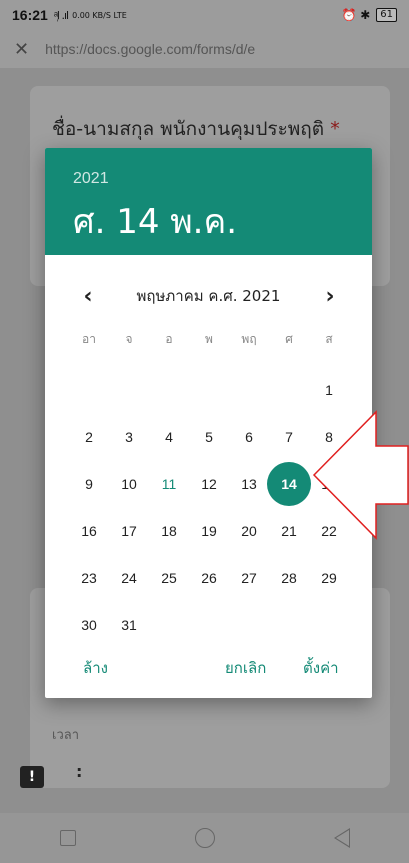 Image resolution: width=409 pixels, height=863 pixels. Describe the element at coordinates (32, 777) in the screenshot. I see `feedback-icon: !` at that location.